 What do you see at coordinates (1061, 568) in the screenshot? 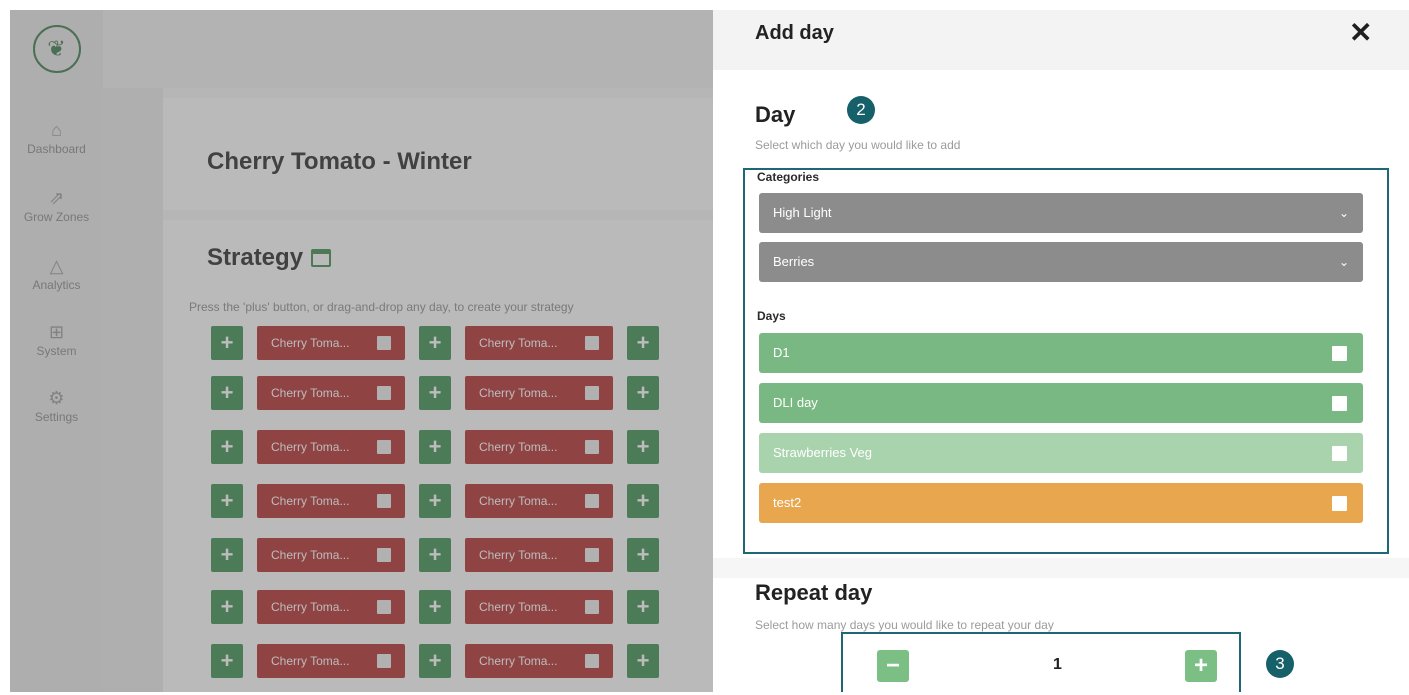
I see `section-divider` at bounding box center [1061, 568].